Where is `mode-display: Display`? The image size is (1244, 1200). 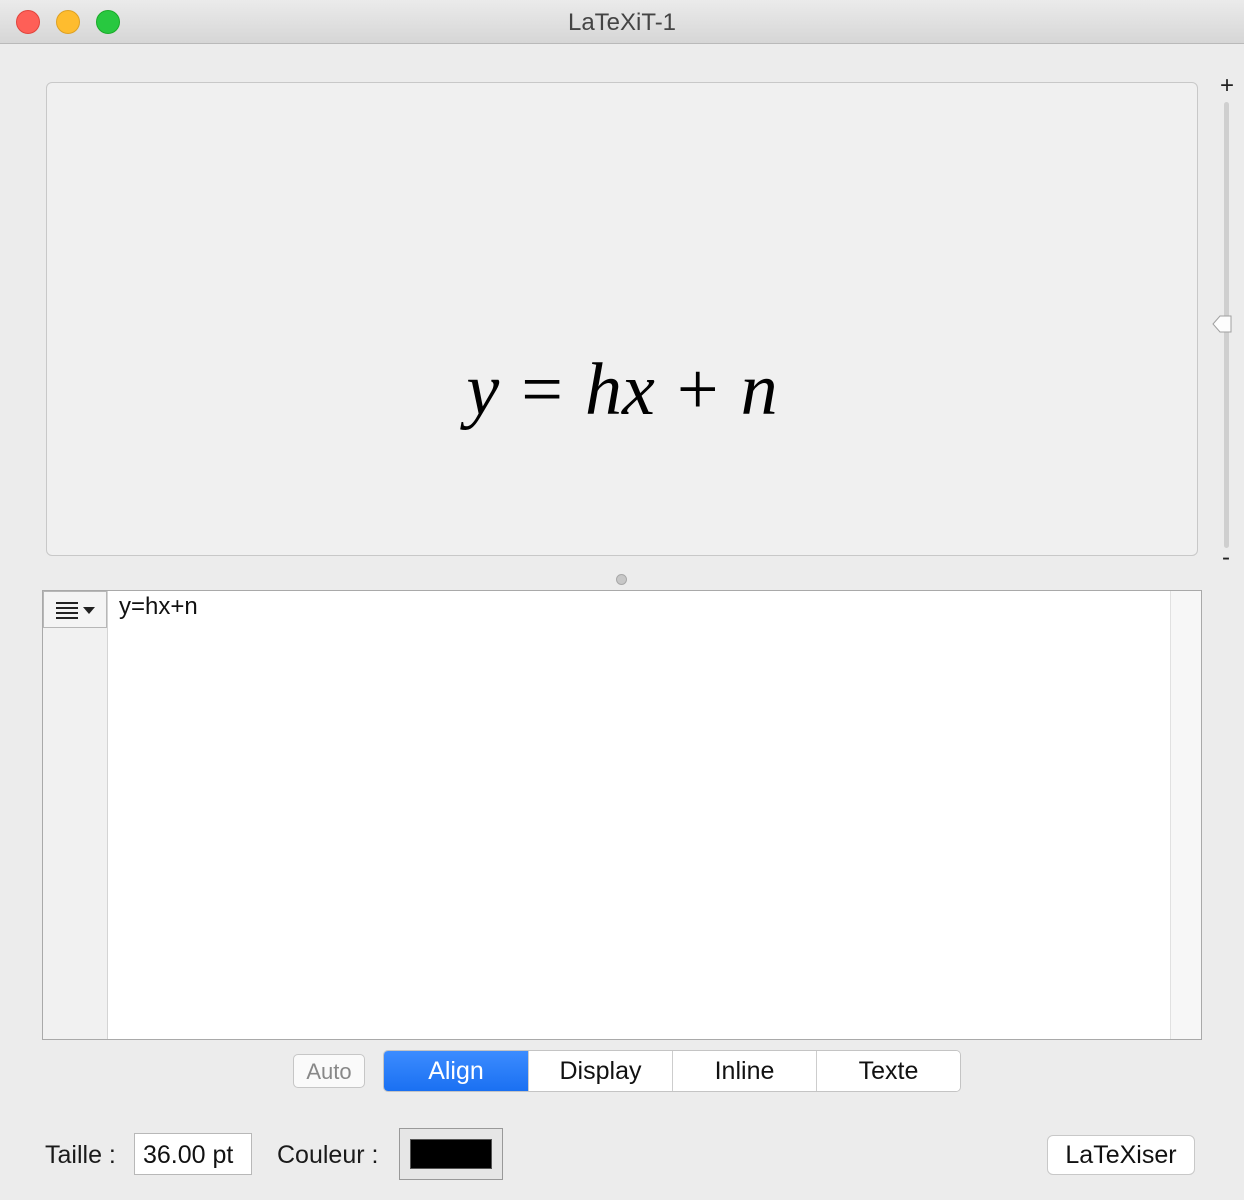
mode-display: Display is located at coordinates (600, 1071).